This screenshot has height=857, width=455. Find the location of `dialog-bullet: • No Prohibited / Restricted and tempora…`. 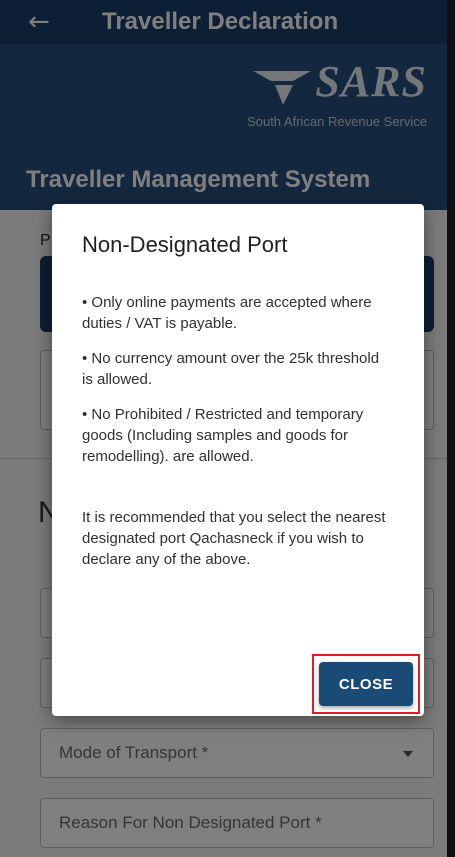

dialog-bullet: • No Prohibited / Restricted and tempora… is located at coordinates (223, 435).